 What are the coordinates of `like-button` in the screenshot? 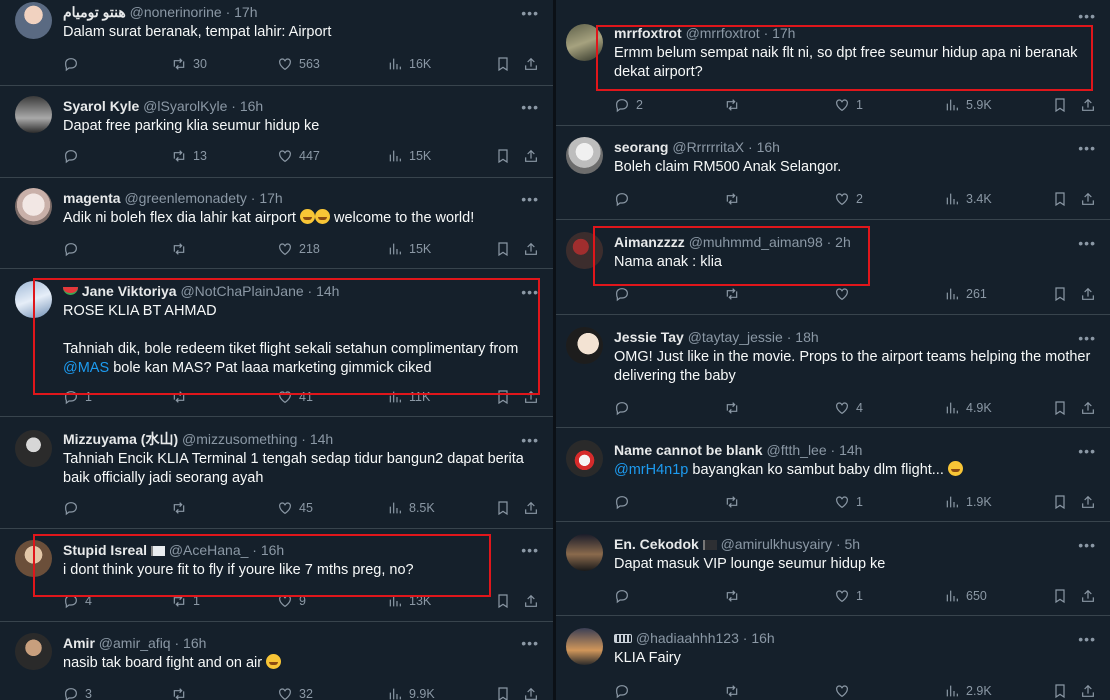 It's located at (845, 691).